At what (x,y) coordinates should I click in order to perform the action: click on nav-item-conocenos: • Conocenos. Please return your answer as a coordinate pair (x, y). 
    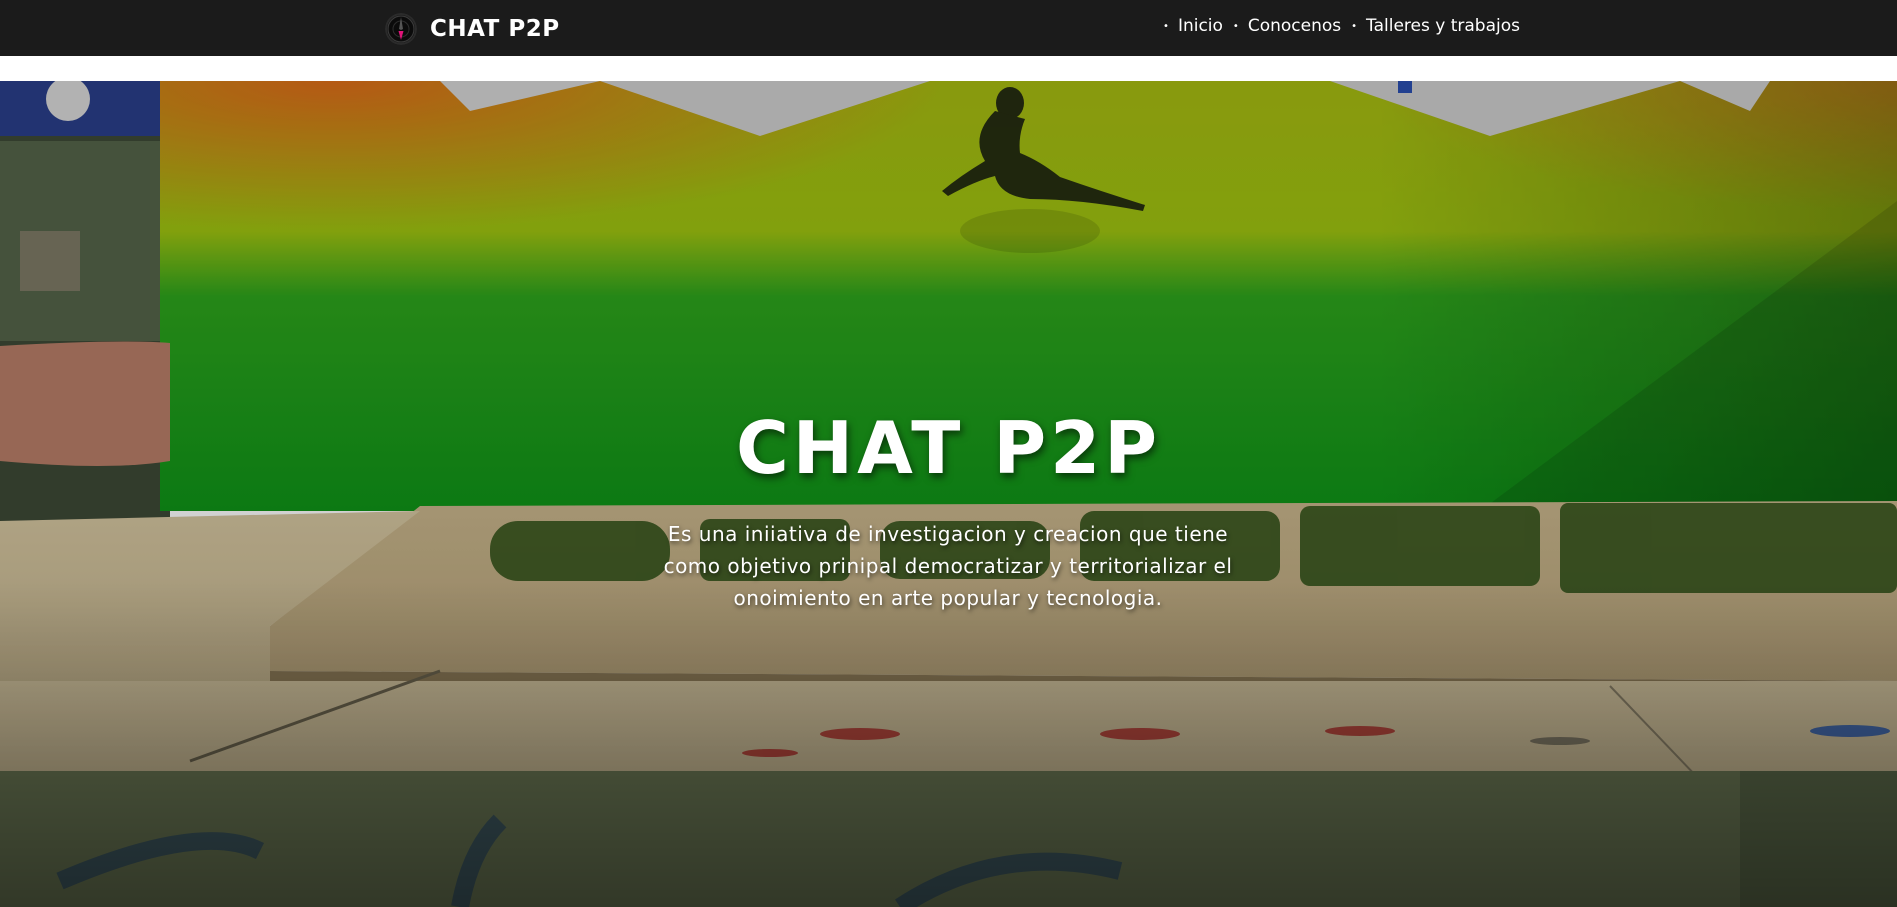
    Looking at the image, I should click on (1287, 26).